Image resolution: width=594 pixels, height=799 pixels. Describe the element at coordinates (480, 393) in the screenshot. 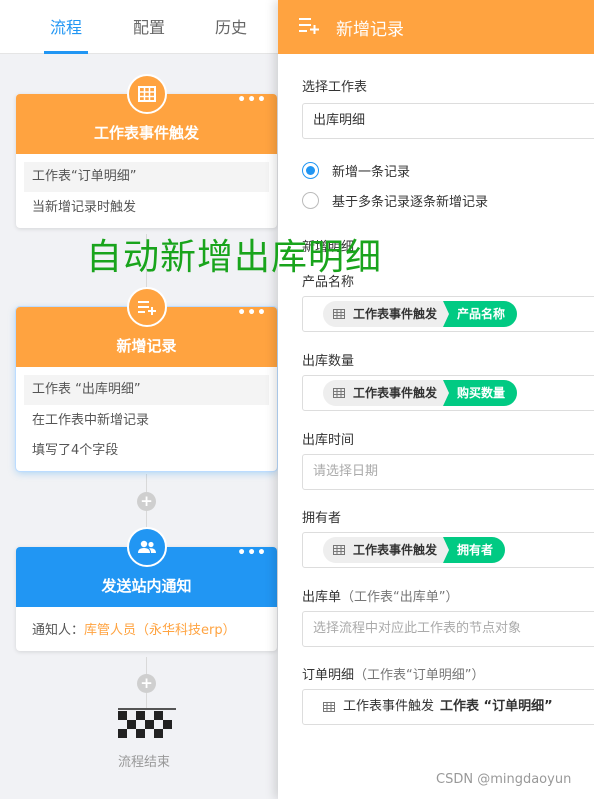

I see `token-field: 购买数量` at that location.